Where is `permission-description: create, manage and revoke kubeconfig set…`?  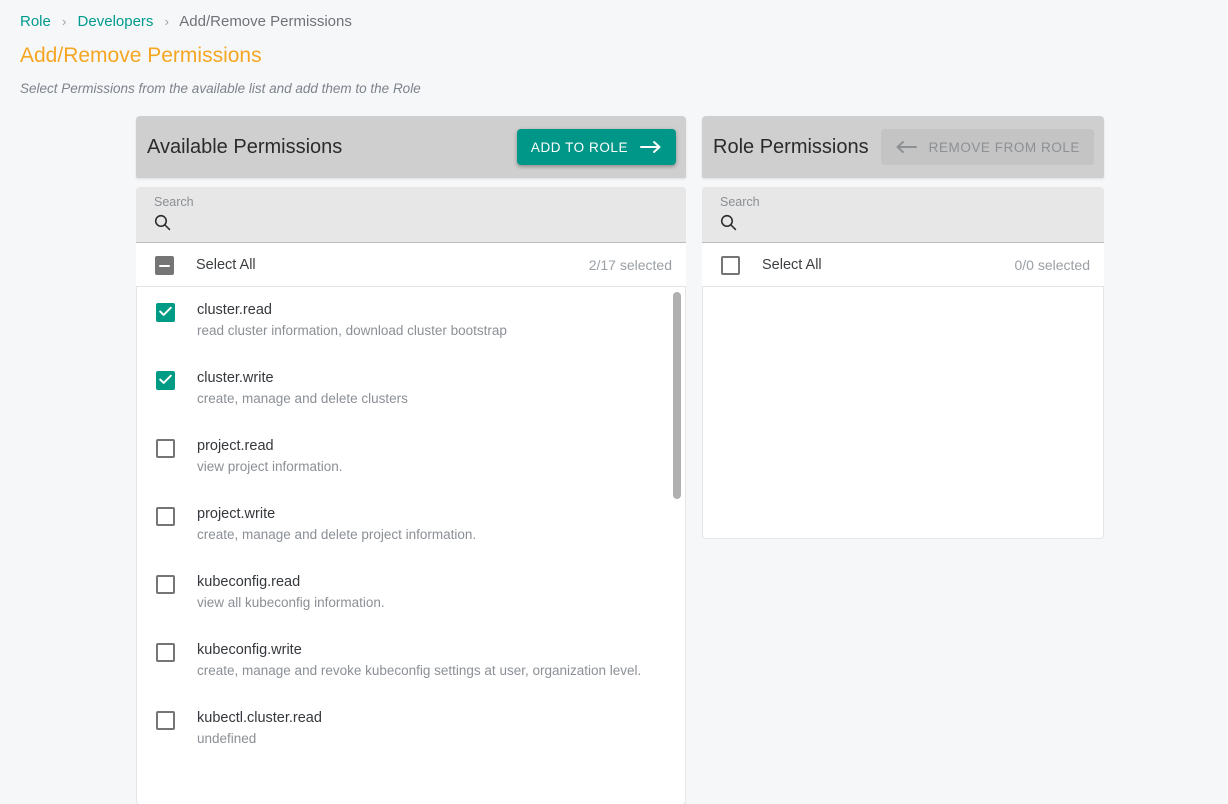
permission-description: create, manage and revoke kubeconfig set… is located at coordinates (419, 670).